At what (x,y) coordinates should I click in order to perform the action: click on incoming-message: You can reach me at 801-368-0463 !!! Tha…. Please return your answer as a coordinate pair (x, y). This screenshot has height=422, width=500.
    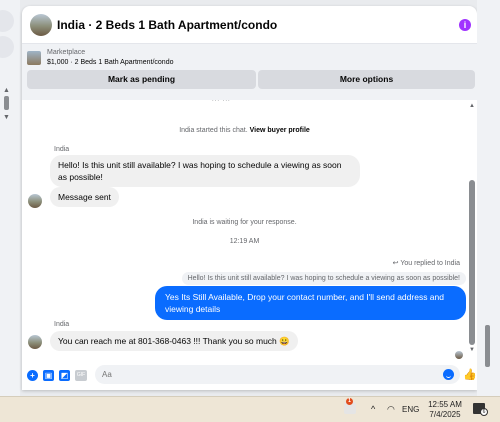
    Looking at the image, I should click on (174, 341).